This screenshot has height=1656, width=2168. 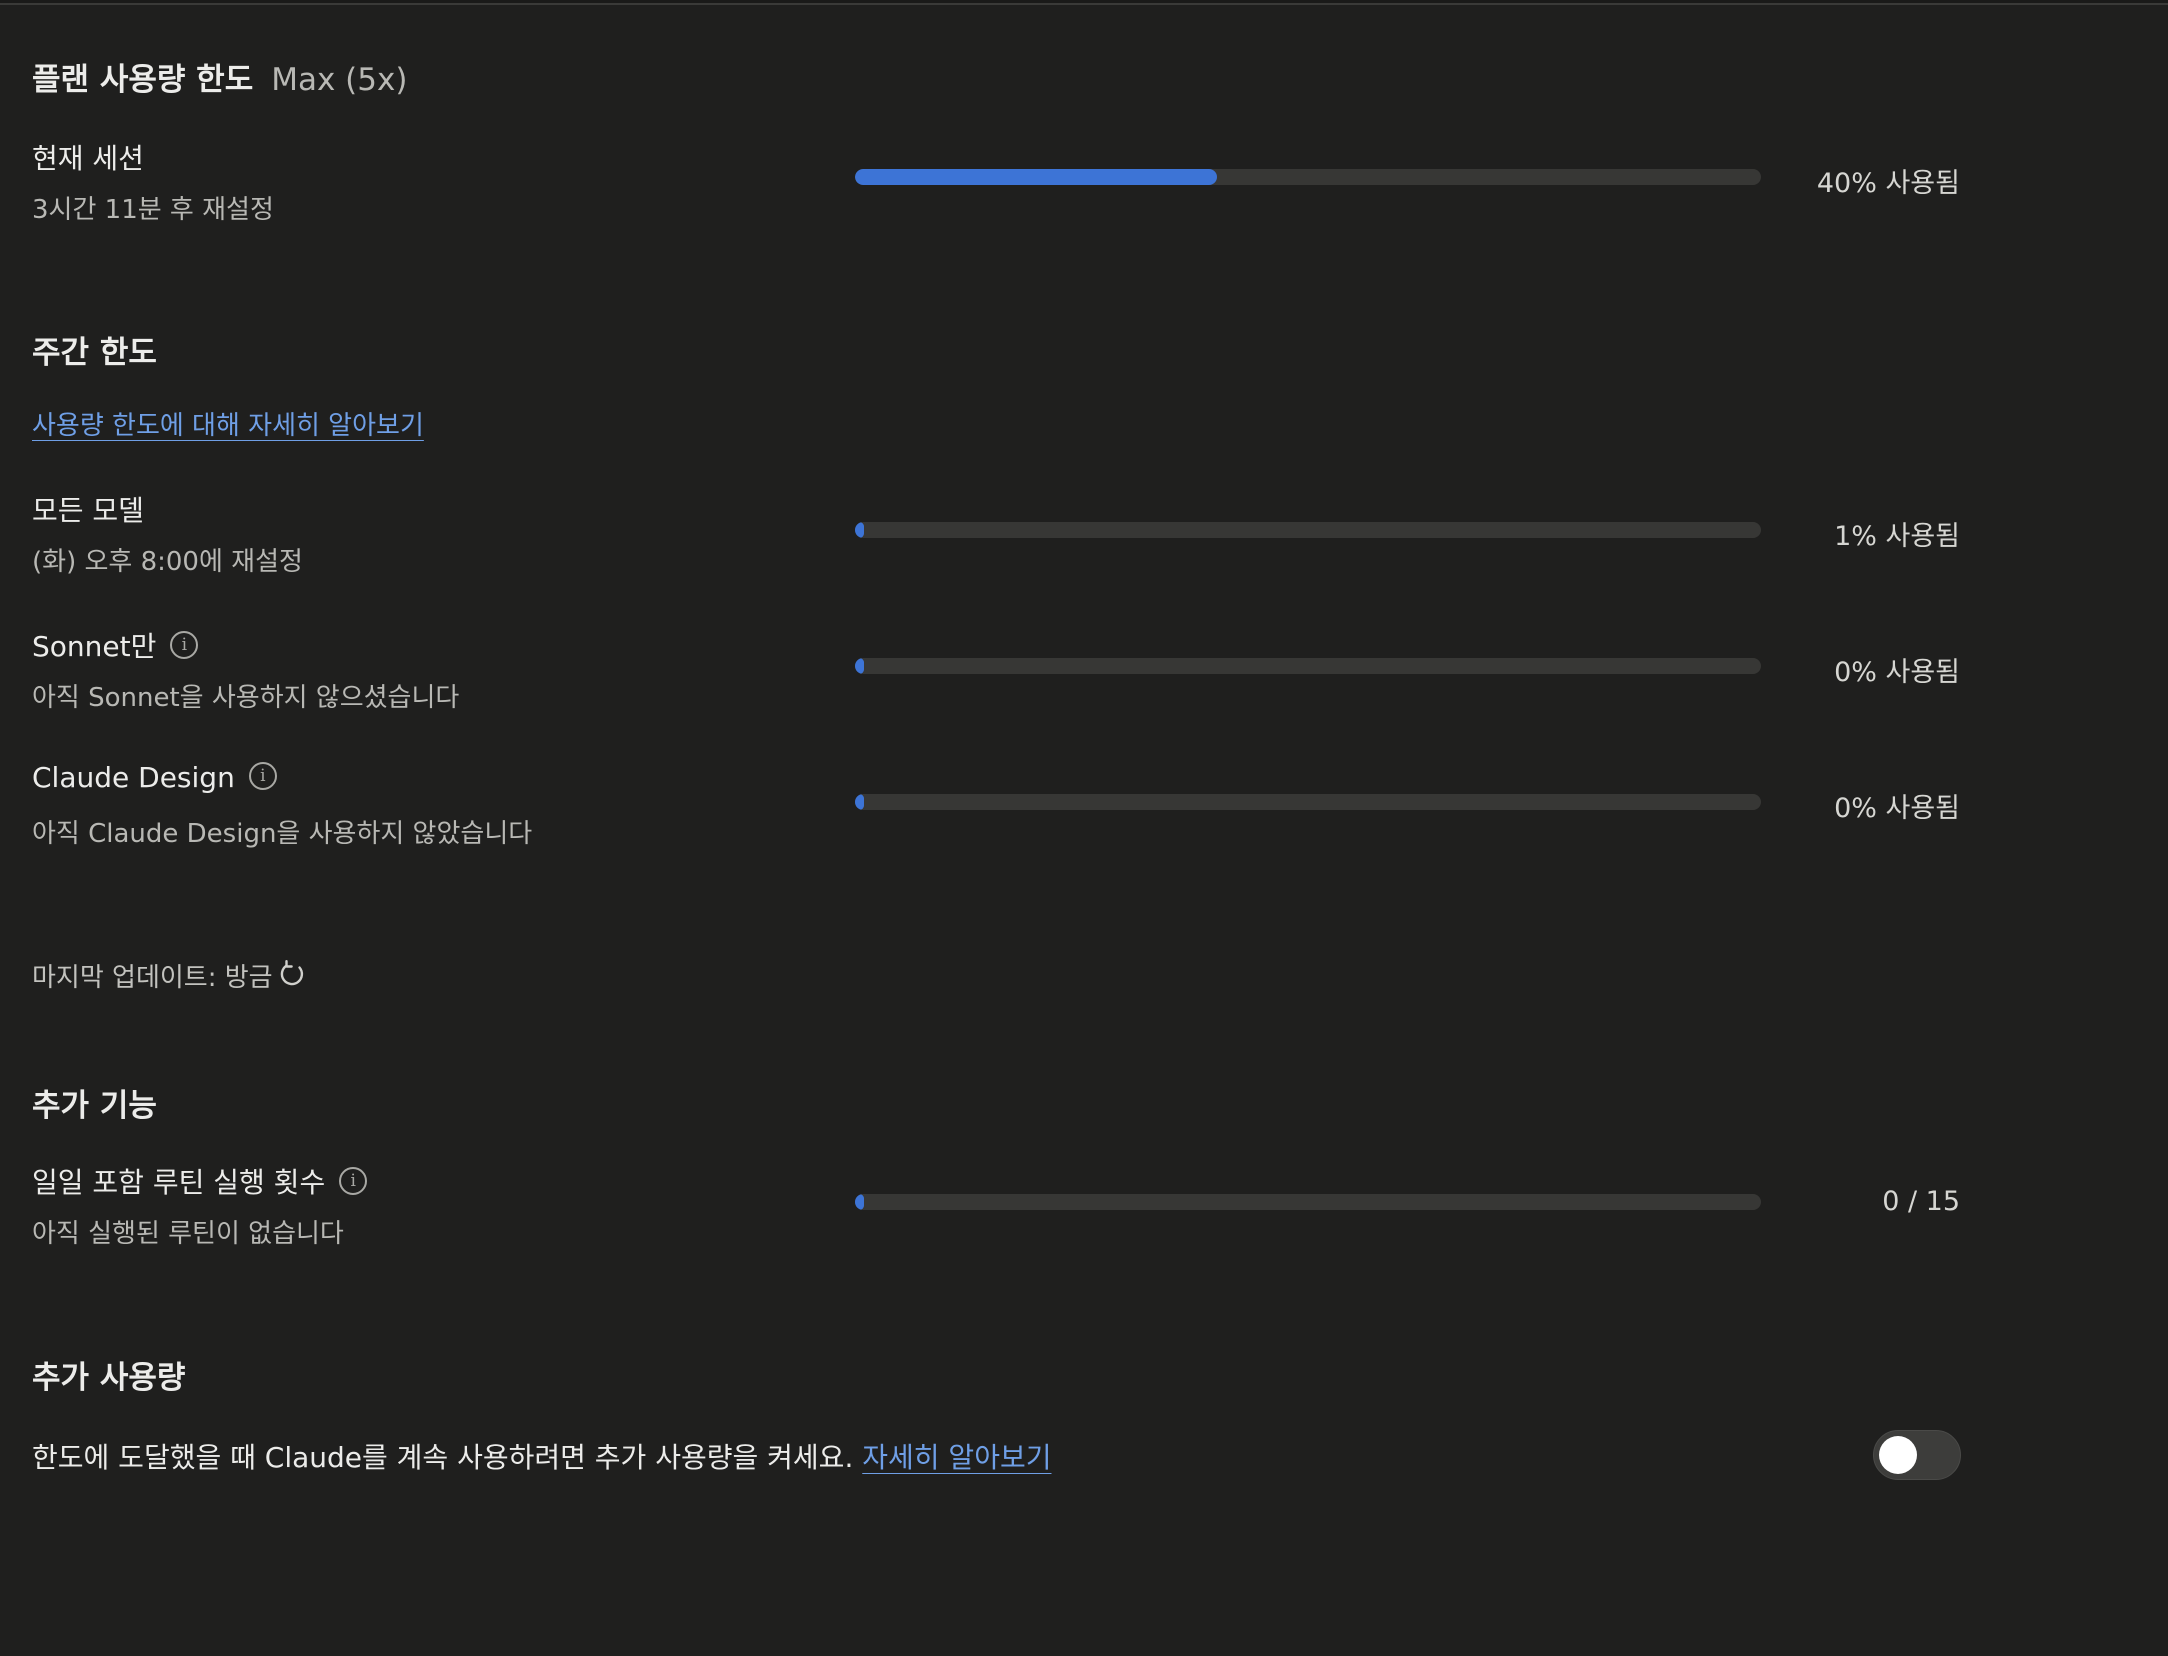 What do you see at coordinates (88, 510) in the screenshot?
I see `all-models-title: 모든 모델` at bounding box center [88, 510].